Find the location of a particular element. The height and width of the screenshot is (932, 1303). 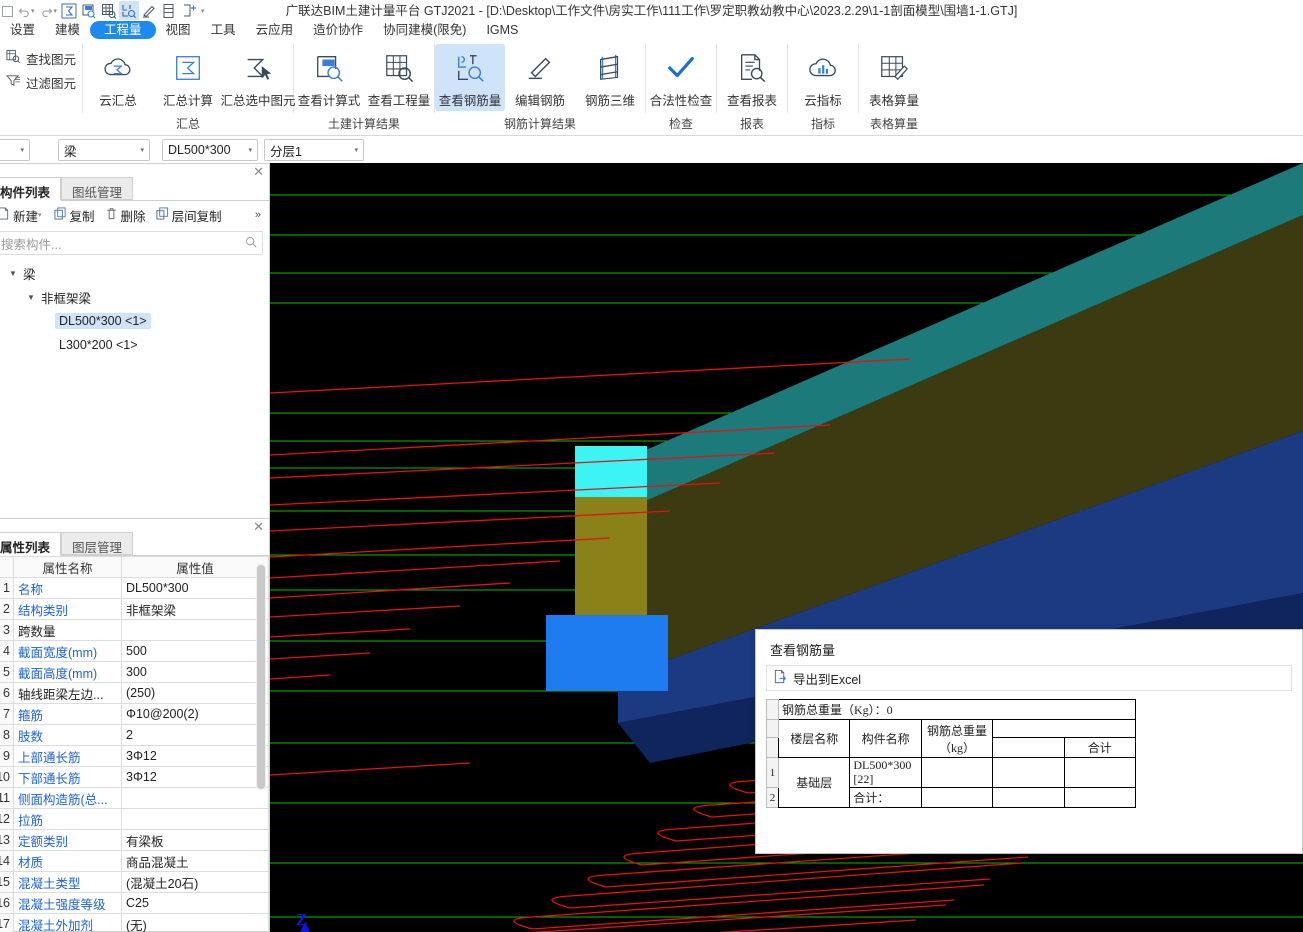

properties-tab-1: 图层管理 is located at coordinates (97, 543).